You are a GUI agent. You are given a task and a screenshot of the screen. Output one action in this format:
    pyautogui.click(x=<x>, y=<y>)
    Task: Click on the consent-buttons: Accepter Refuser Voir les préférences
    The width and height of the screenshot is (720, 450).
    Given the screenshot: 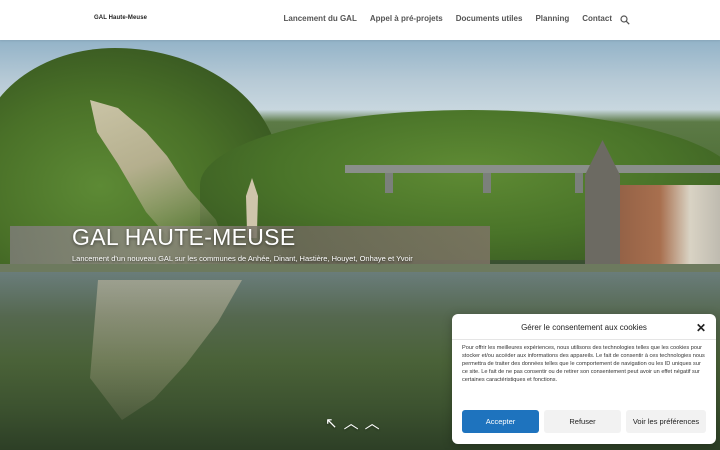 What is the action you would take?
    pyautogui.click(x=584, y=421)
    